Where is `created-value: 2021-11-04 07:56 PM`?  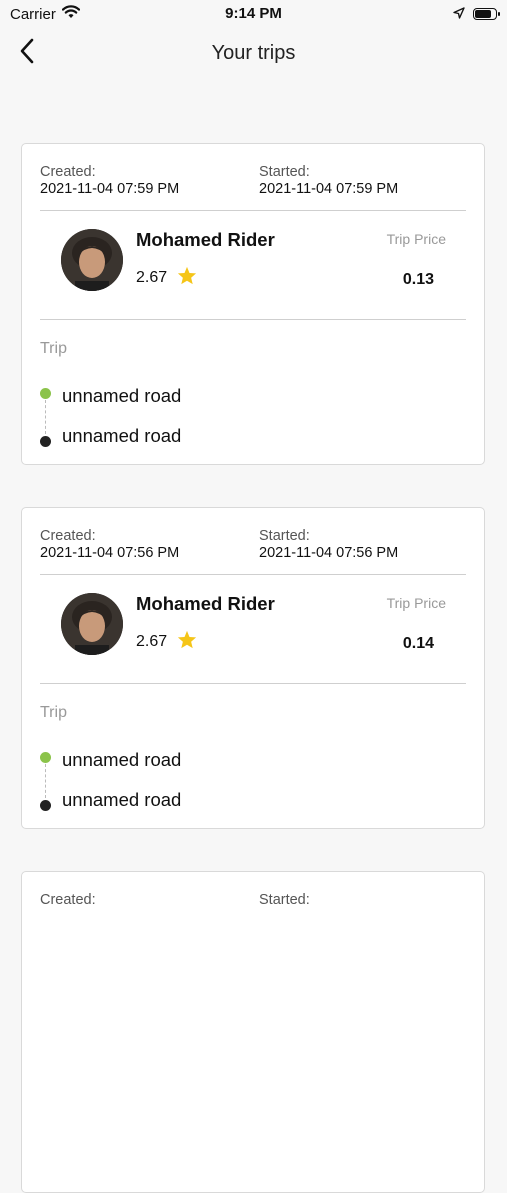 created-value: 2021-11-04 07:56 PM is located at coordinates (110, 553).